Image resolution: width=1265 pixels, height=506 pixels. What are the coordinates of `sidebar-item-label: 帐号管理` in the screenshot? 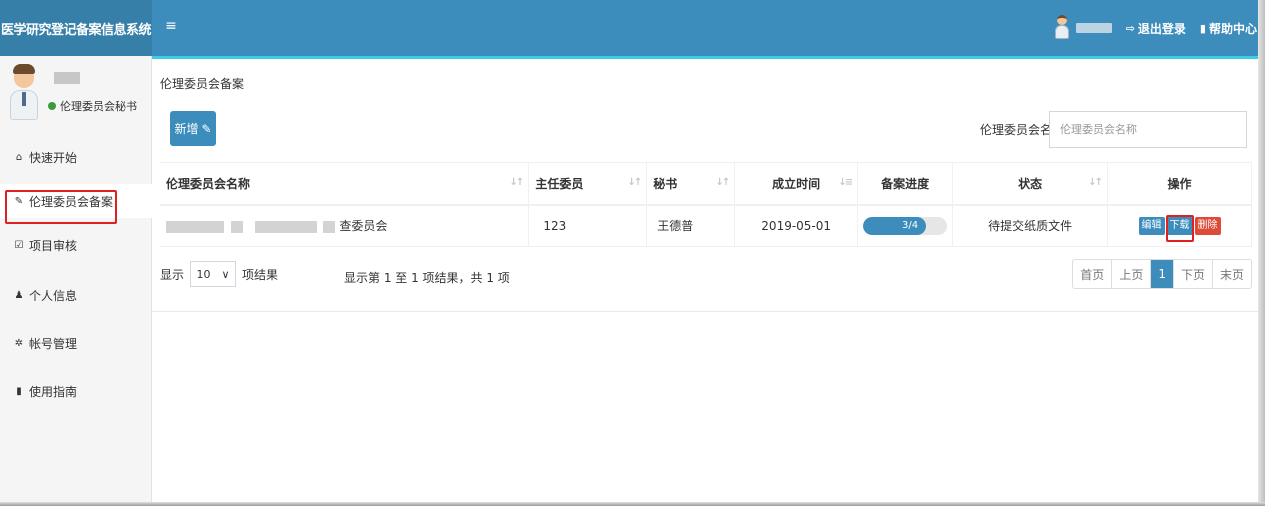 It's located at (53, 343).